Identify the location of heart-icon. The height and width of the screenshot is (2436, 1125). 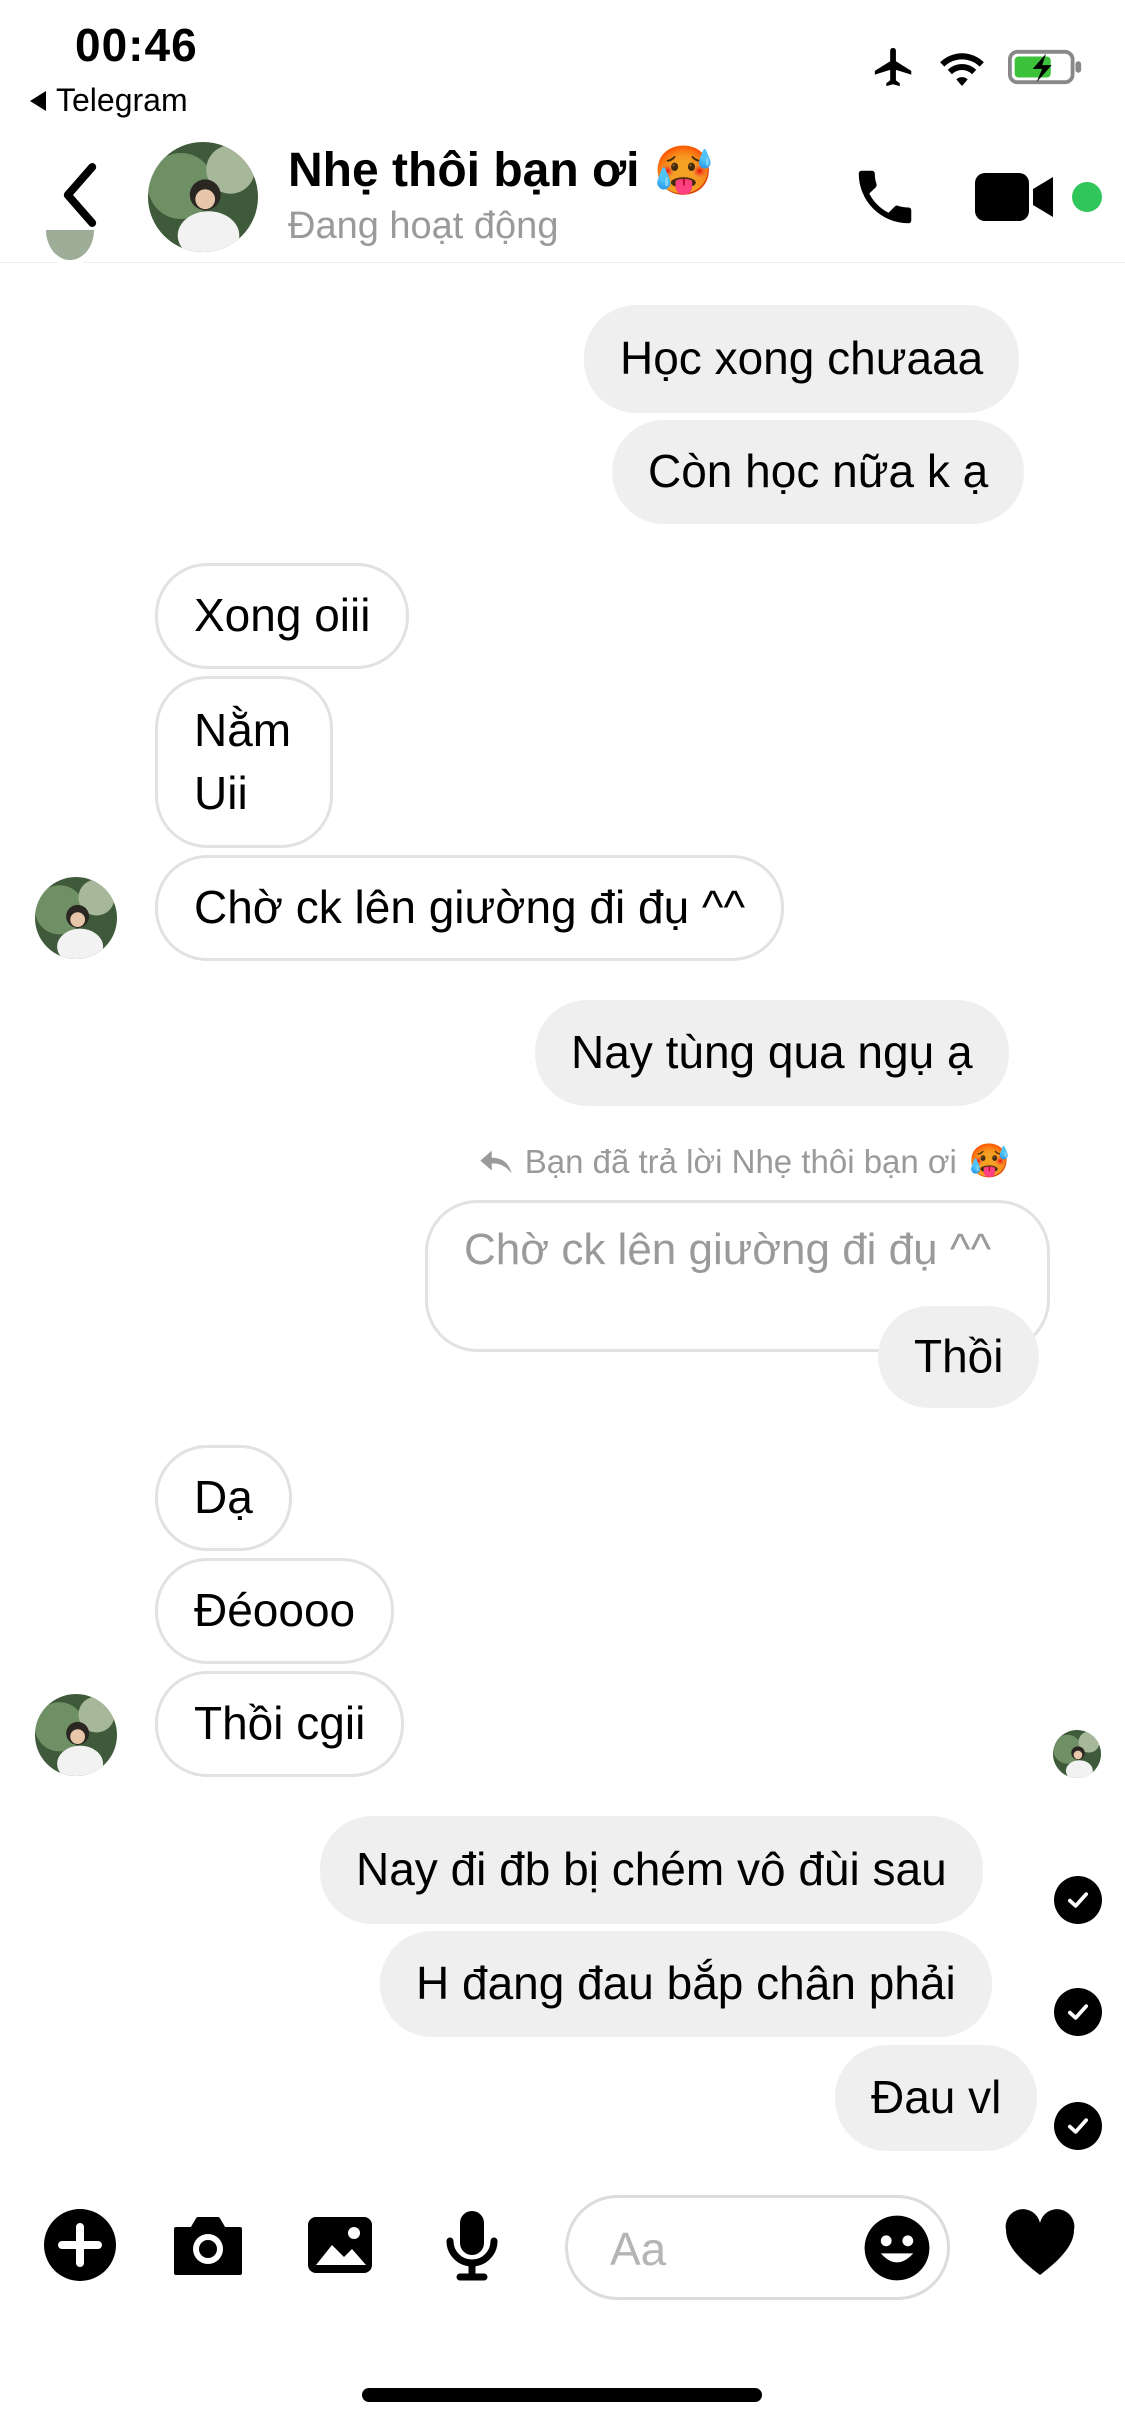
(1040, 2245).